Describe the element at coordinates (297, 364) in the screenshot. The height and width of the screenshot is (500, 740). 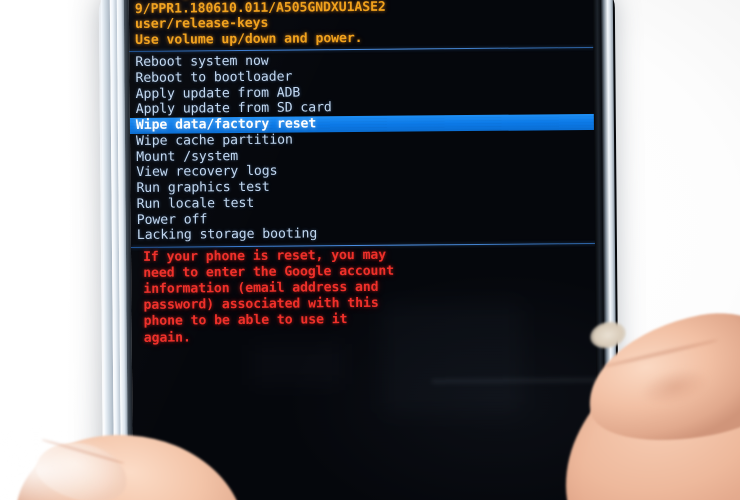
I see `screen-reflection-blob-secondary` at that location.